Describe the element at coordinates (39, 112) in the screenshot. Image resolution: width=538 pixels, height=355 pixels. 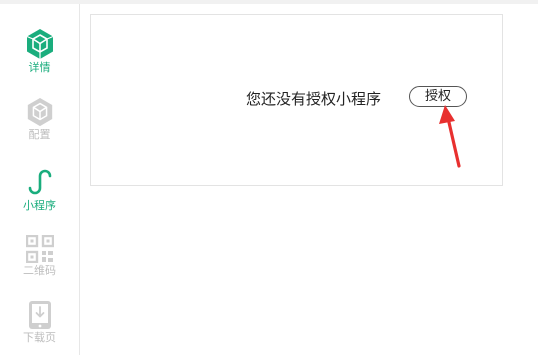
I see `cube-outline-icon` at that location.